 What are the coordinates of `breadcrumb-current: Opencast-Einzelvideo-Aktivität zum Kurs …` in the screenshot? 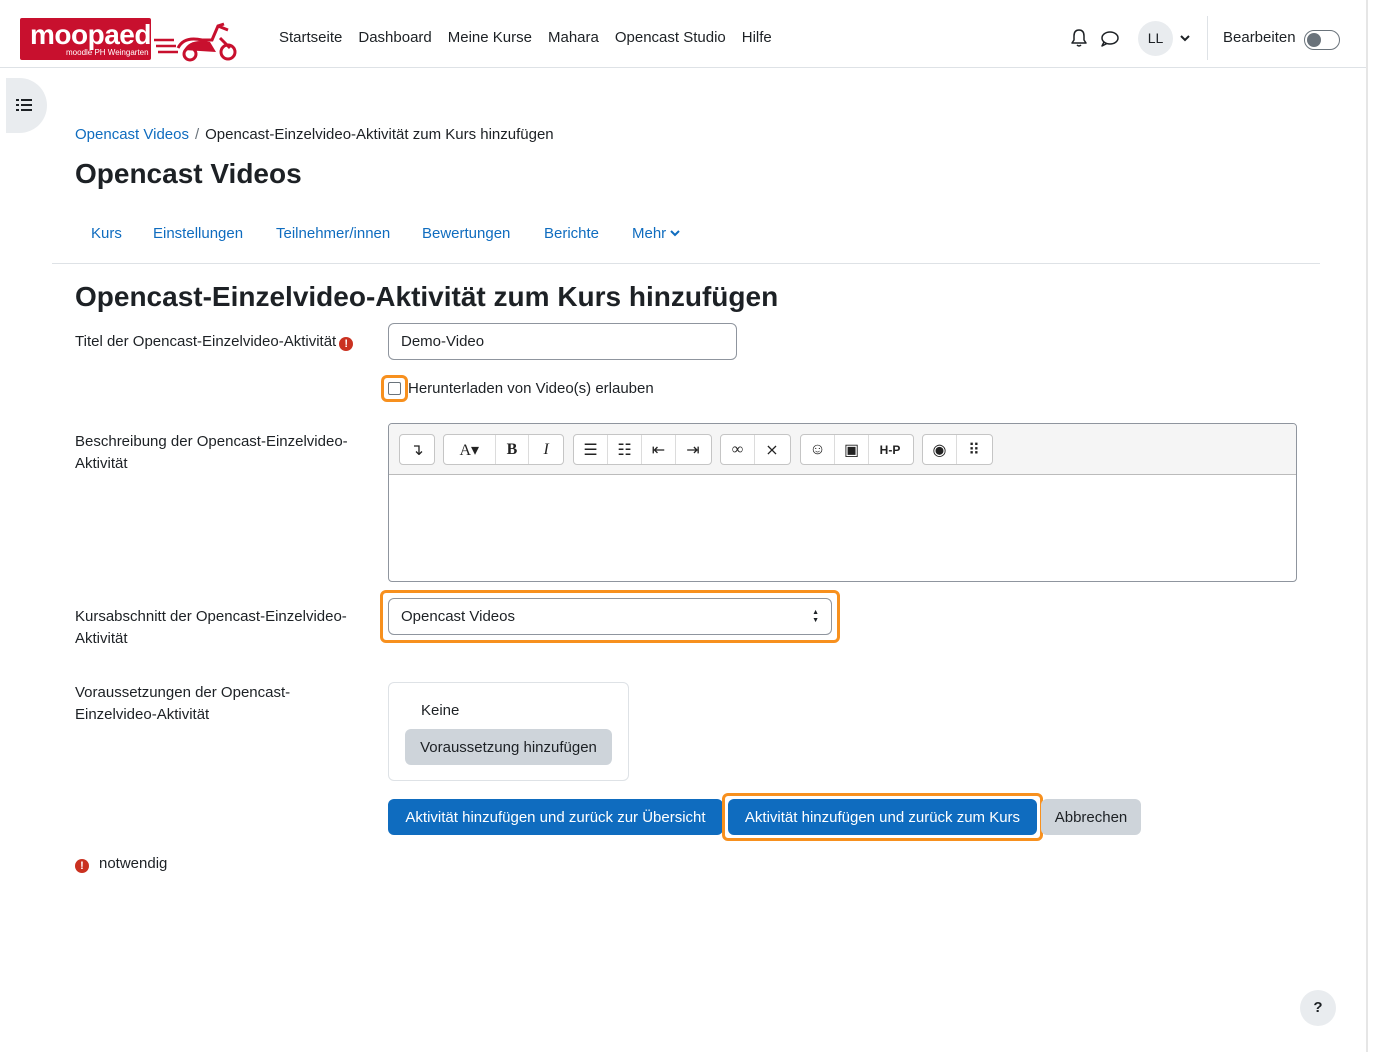 It's located at (379, 134).